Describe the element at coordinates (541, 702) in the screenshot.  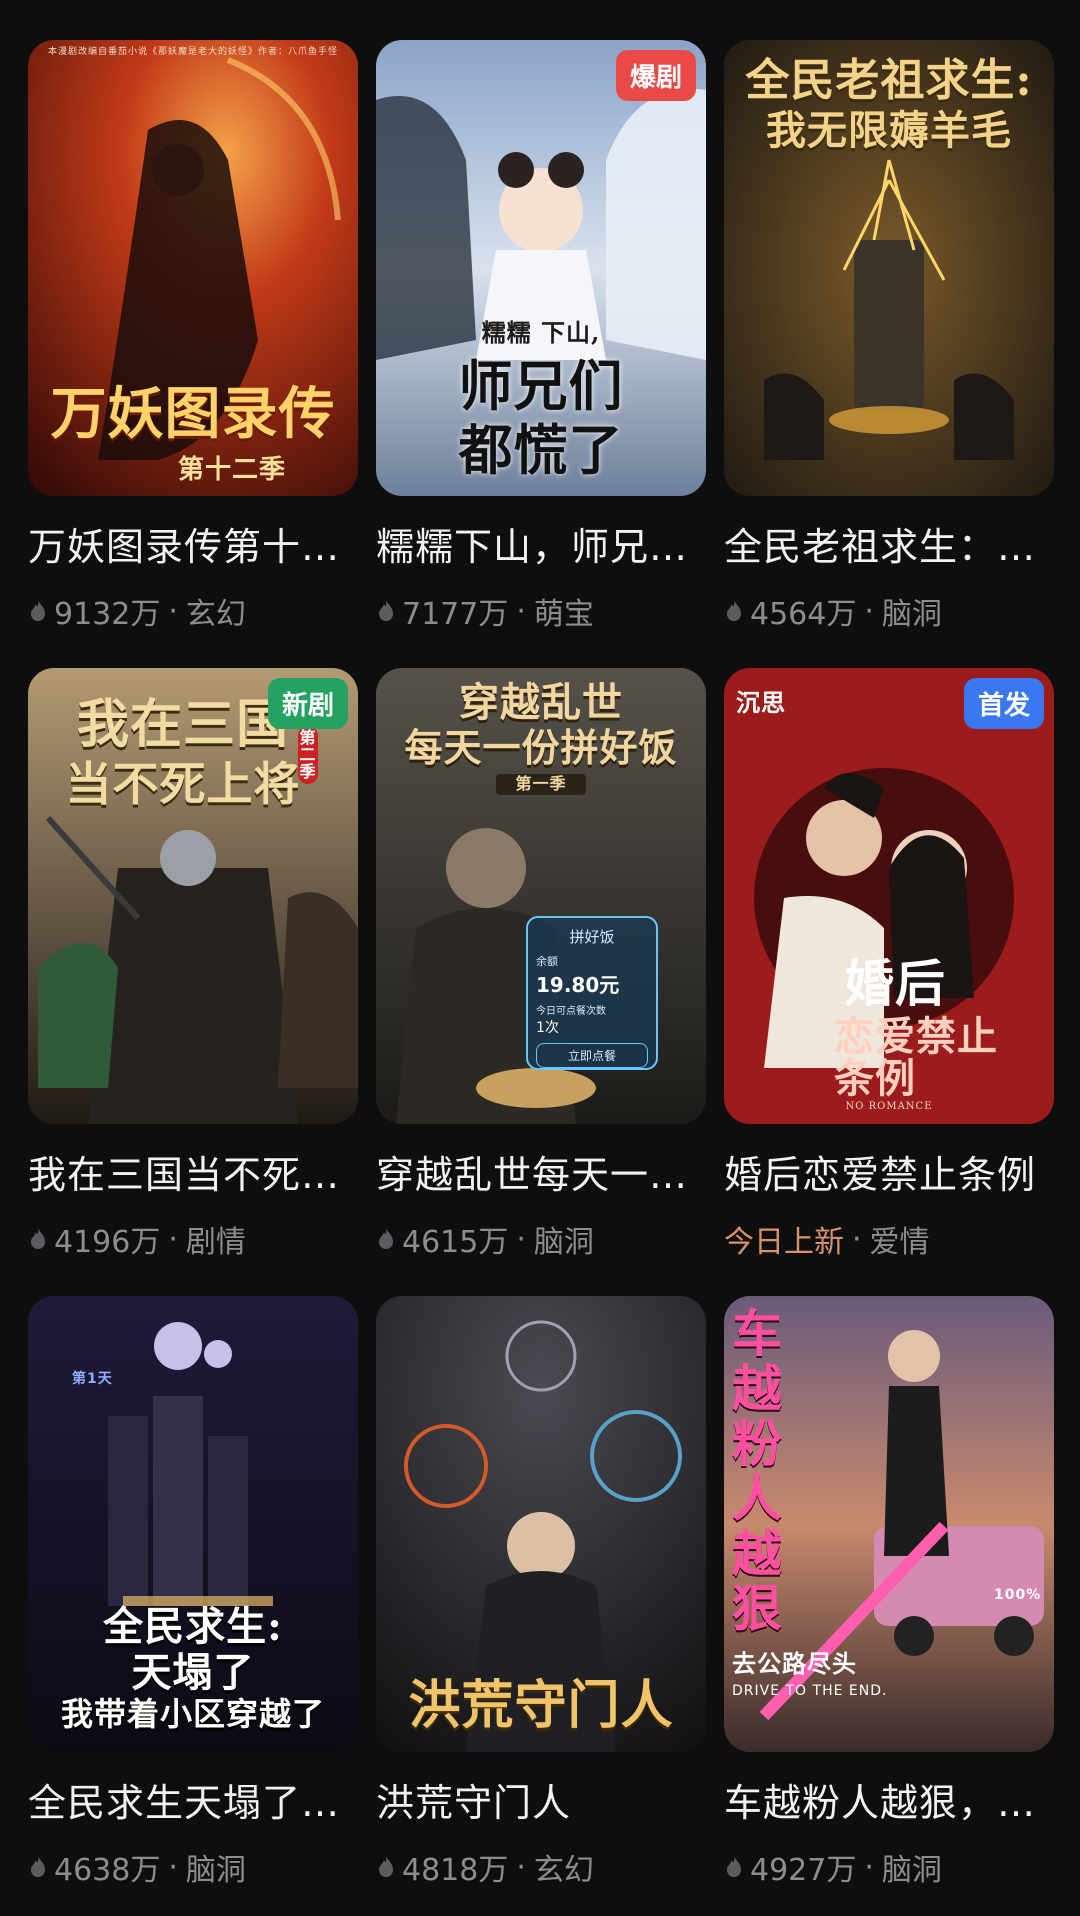
I see `poster-title: 穿越乱世` at that location.